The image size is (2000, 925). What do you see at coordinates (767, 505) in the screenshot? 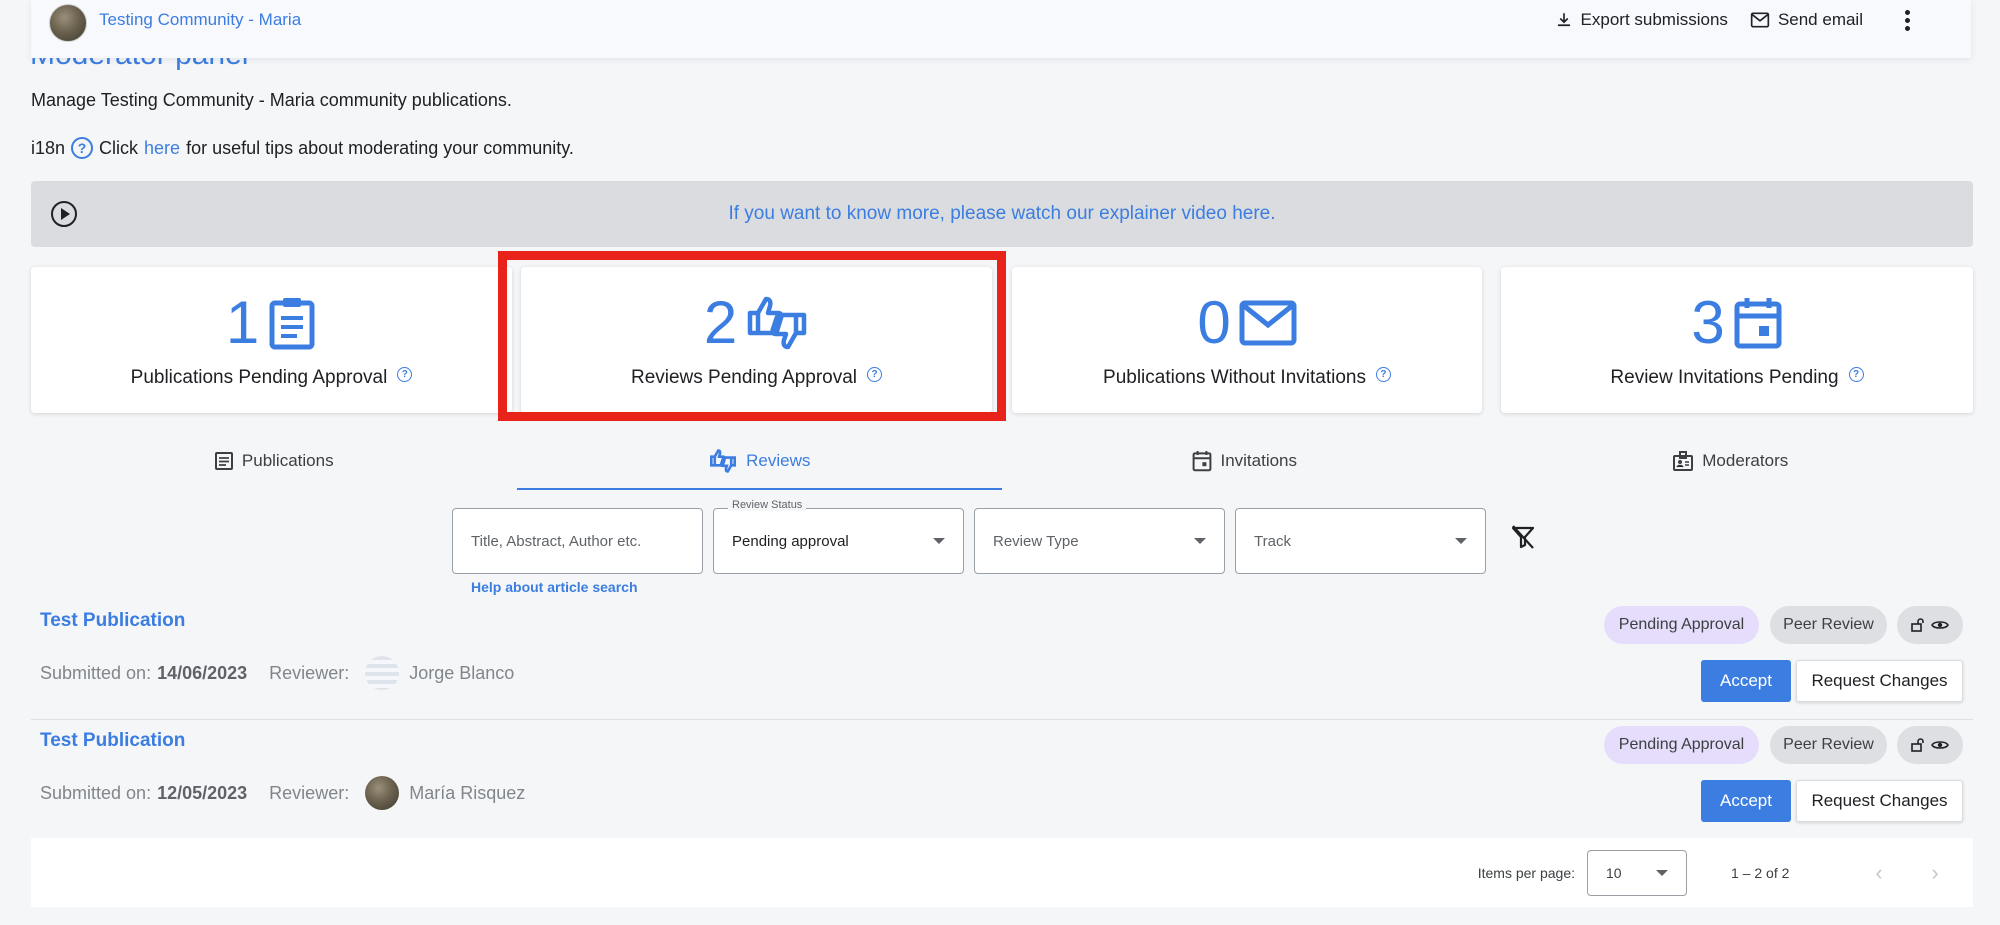
I see `review-status-legend: Review Status` at bounding box center [767, 505].